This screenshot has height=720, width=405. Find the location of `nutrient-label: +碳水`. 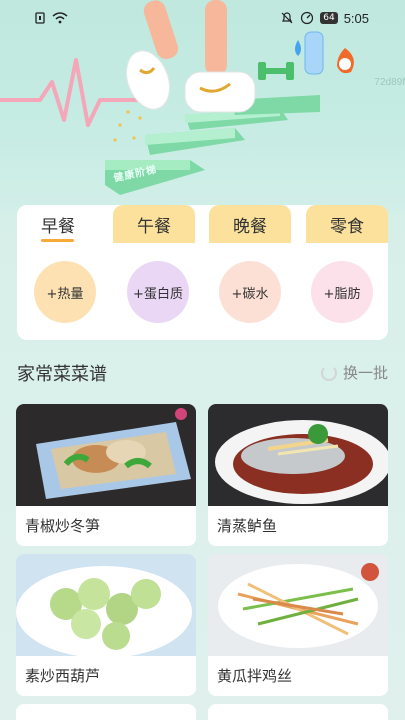

nutrient-label: +碳水 is located at coordinates (250, 294).